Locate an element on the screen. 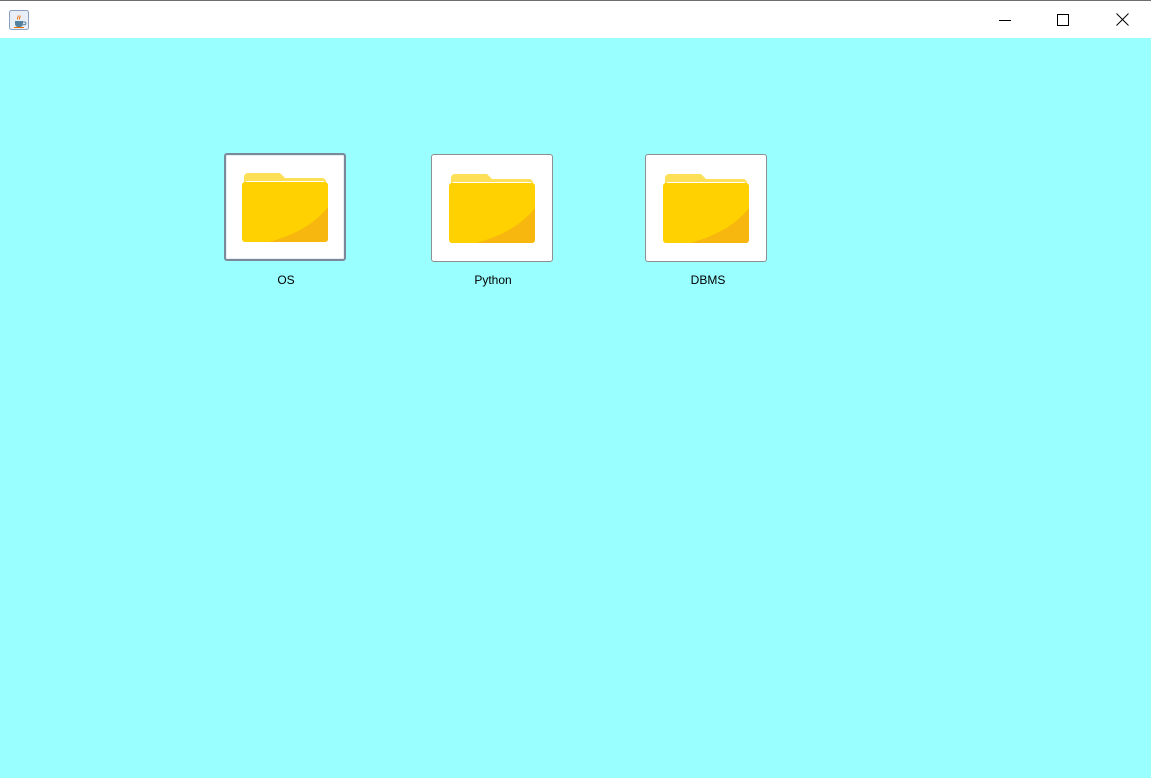  window-titlebar is located at coordinates (575, 19).